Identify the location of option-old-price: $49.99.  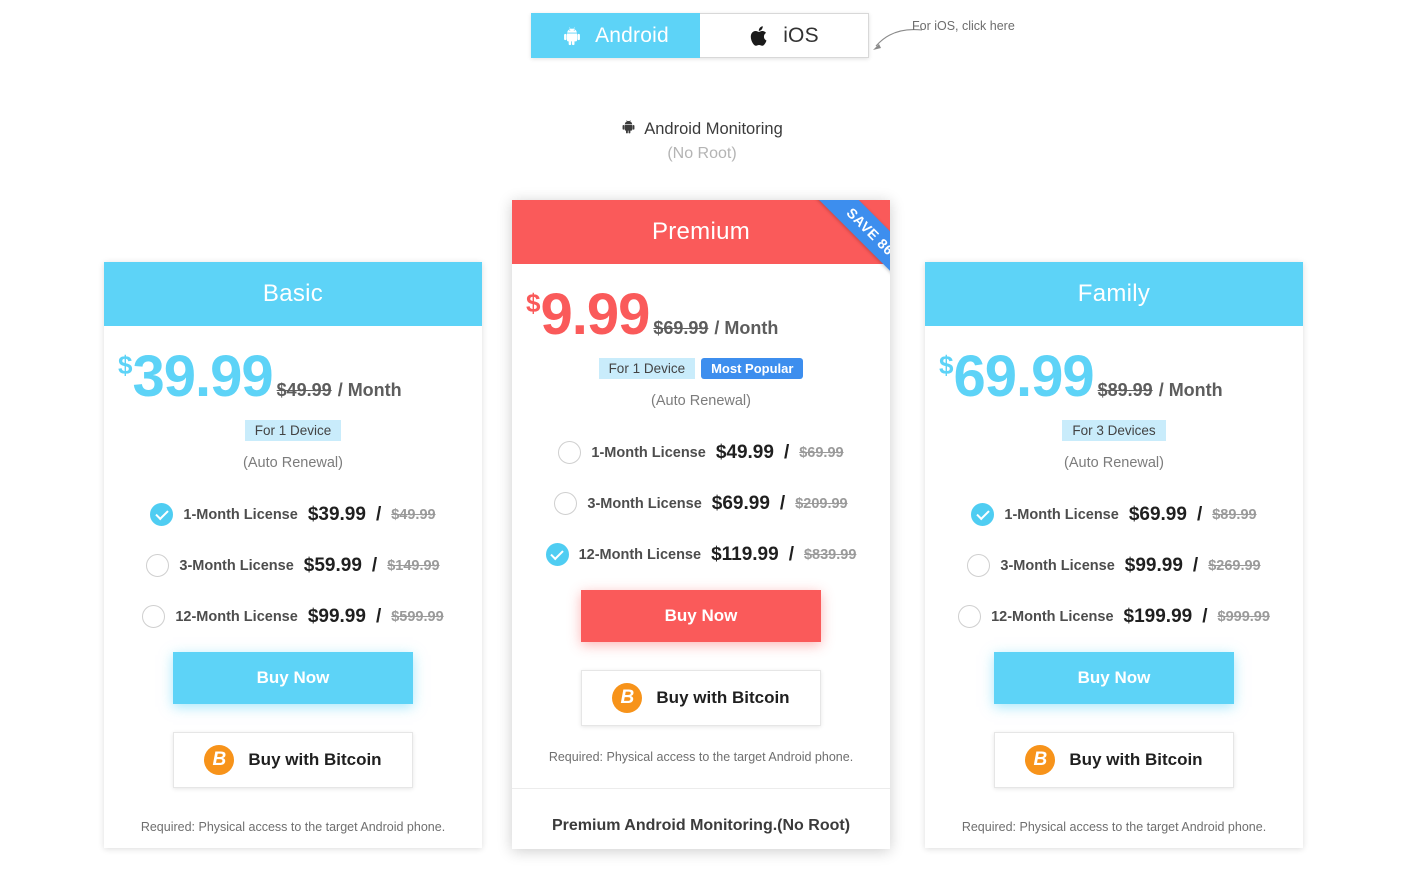
(413, 514).